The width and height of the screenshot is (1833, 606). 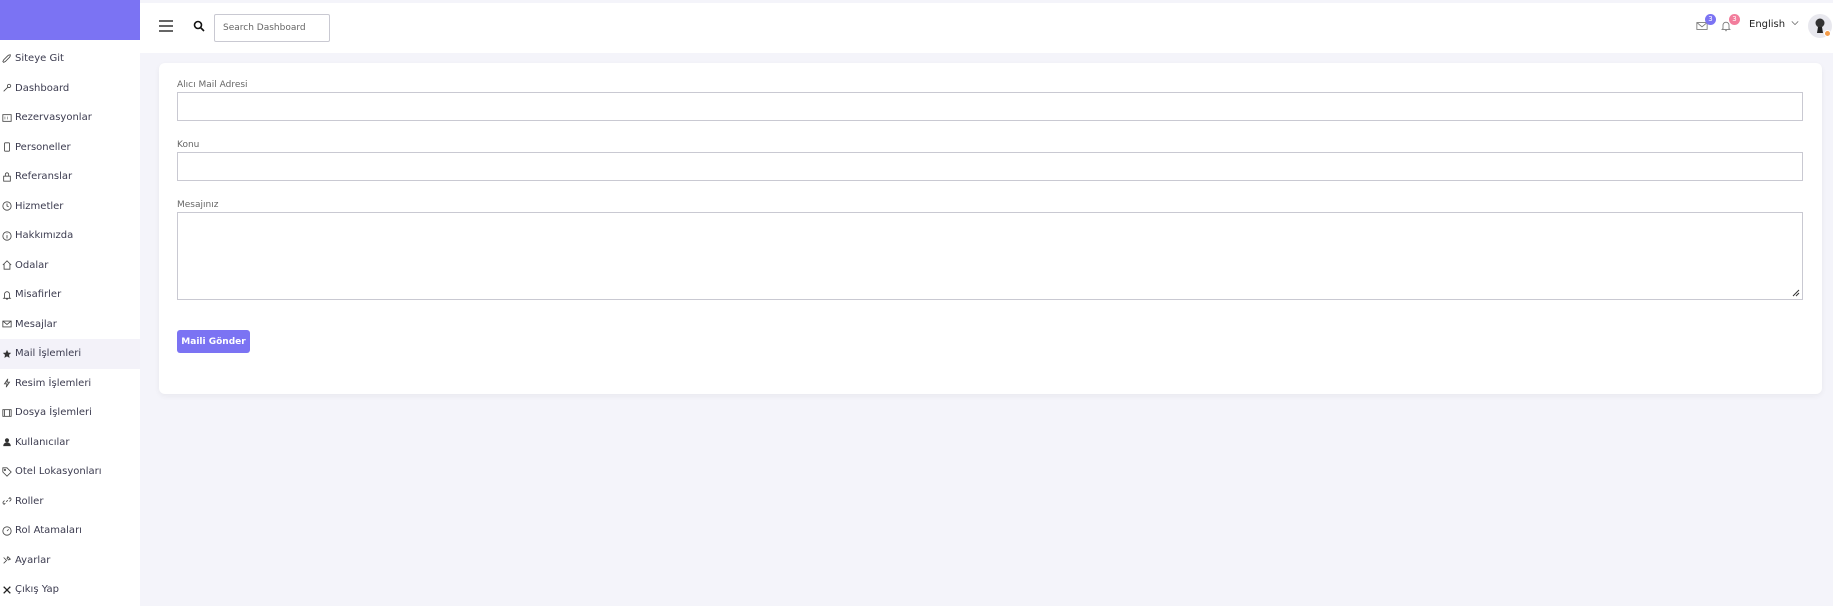 I want to click on sidebar-item-rezervasyonlar: Rezervasyonlar, so click(x=70, y=118).